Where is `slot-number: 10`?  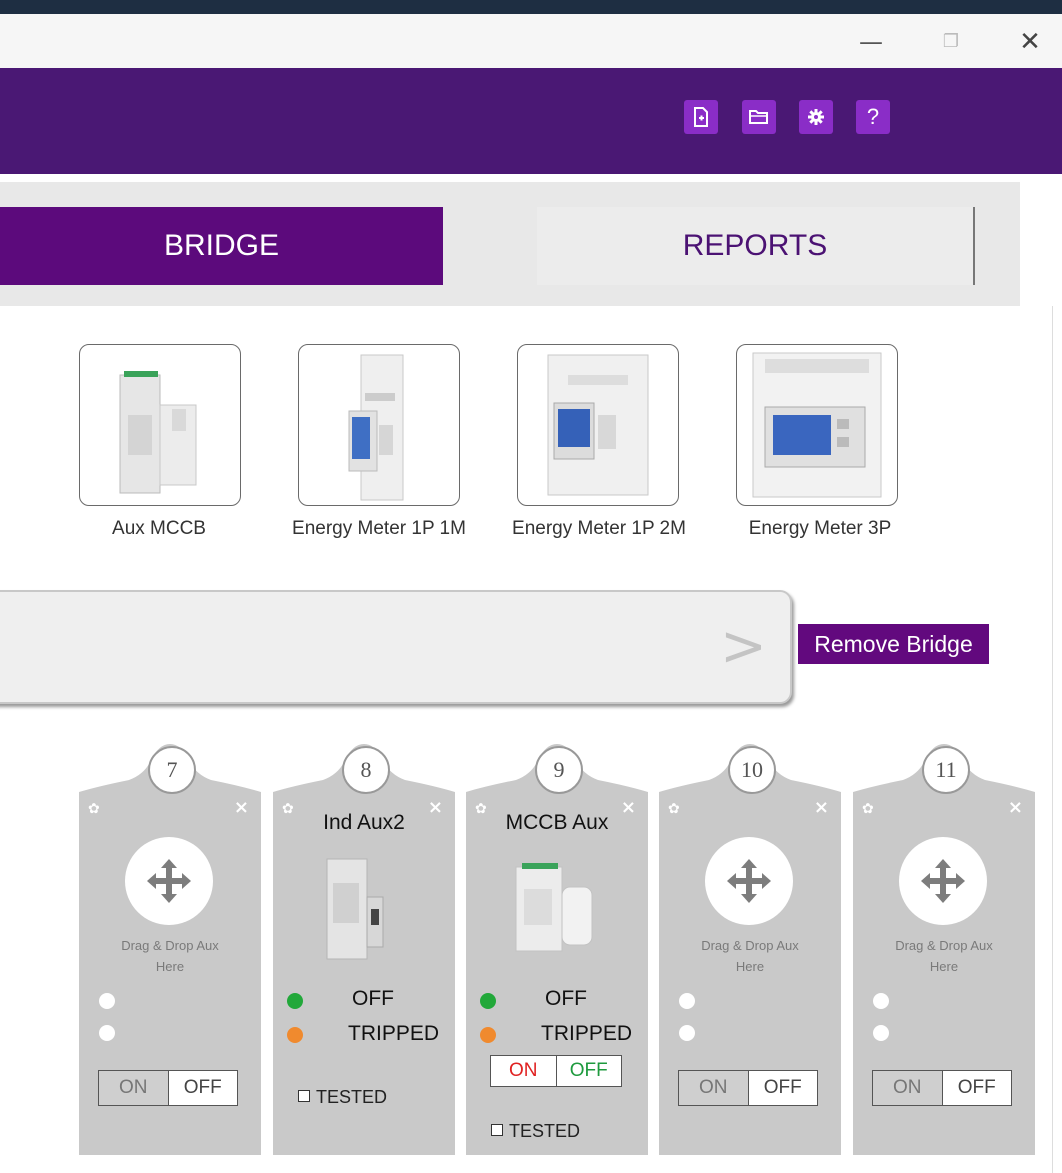 slot-number: 10 is located at coordinates (752, 770).